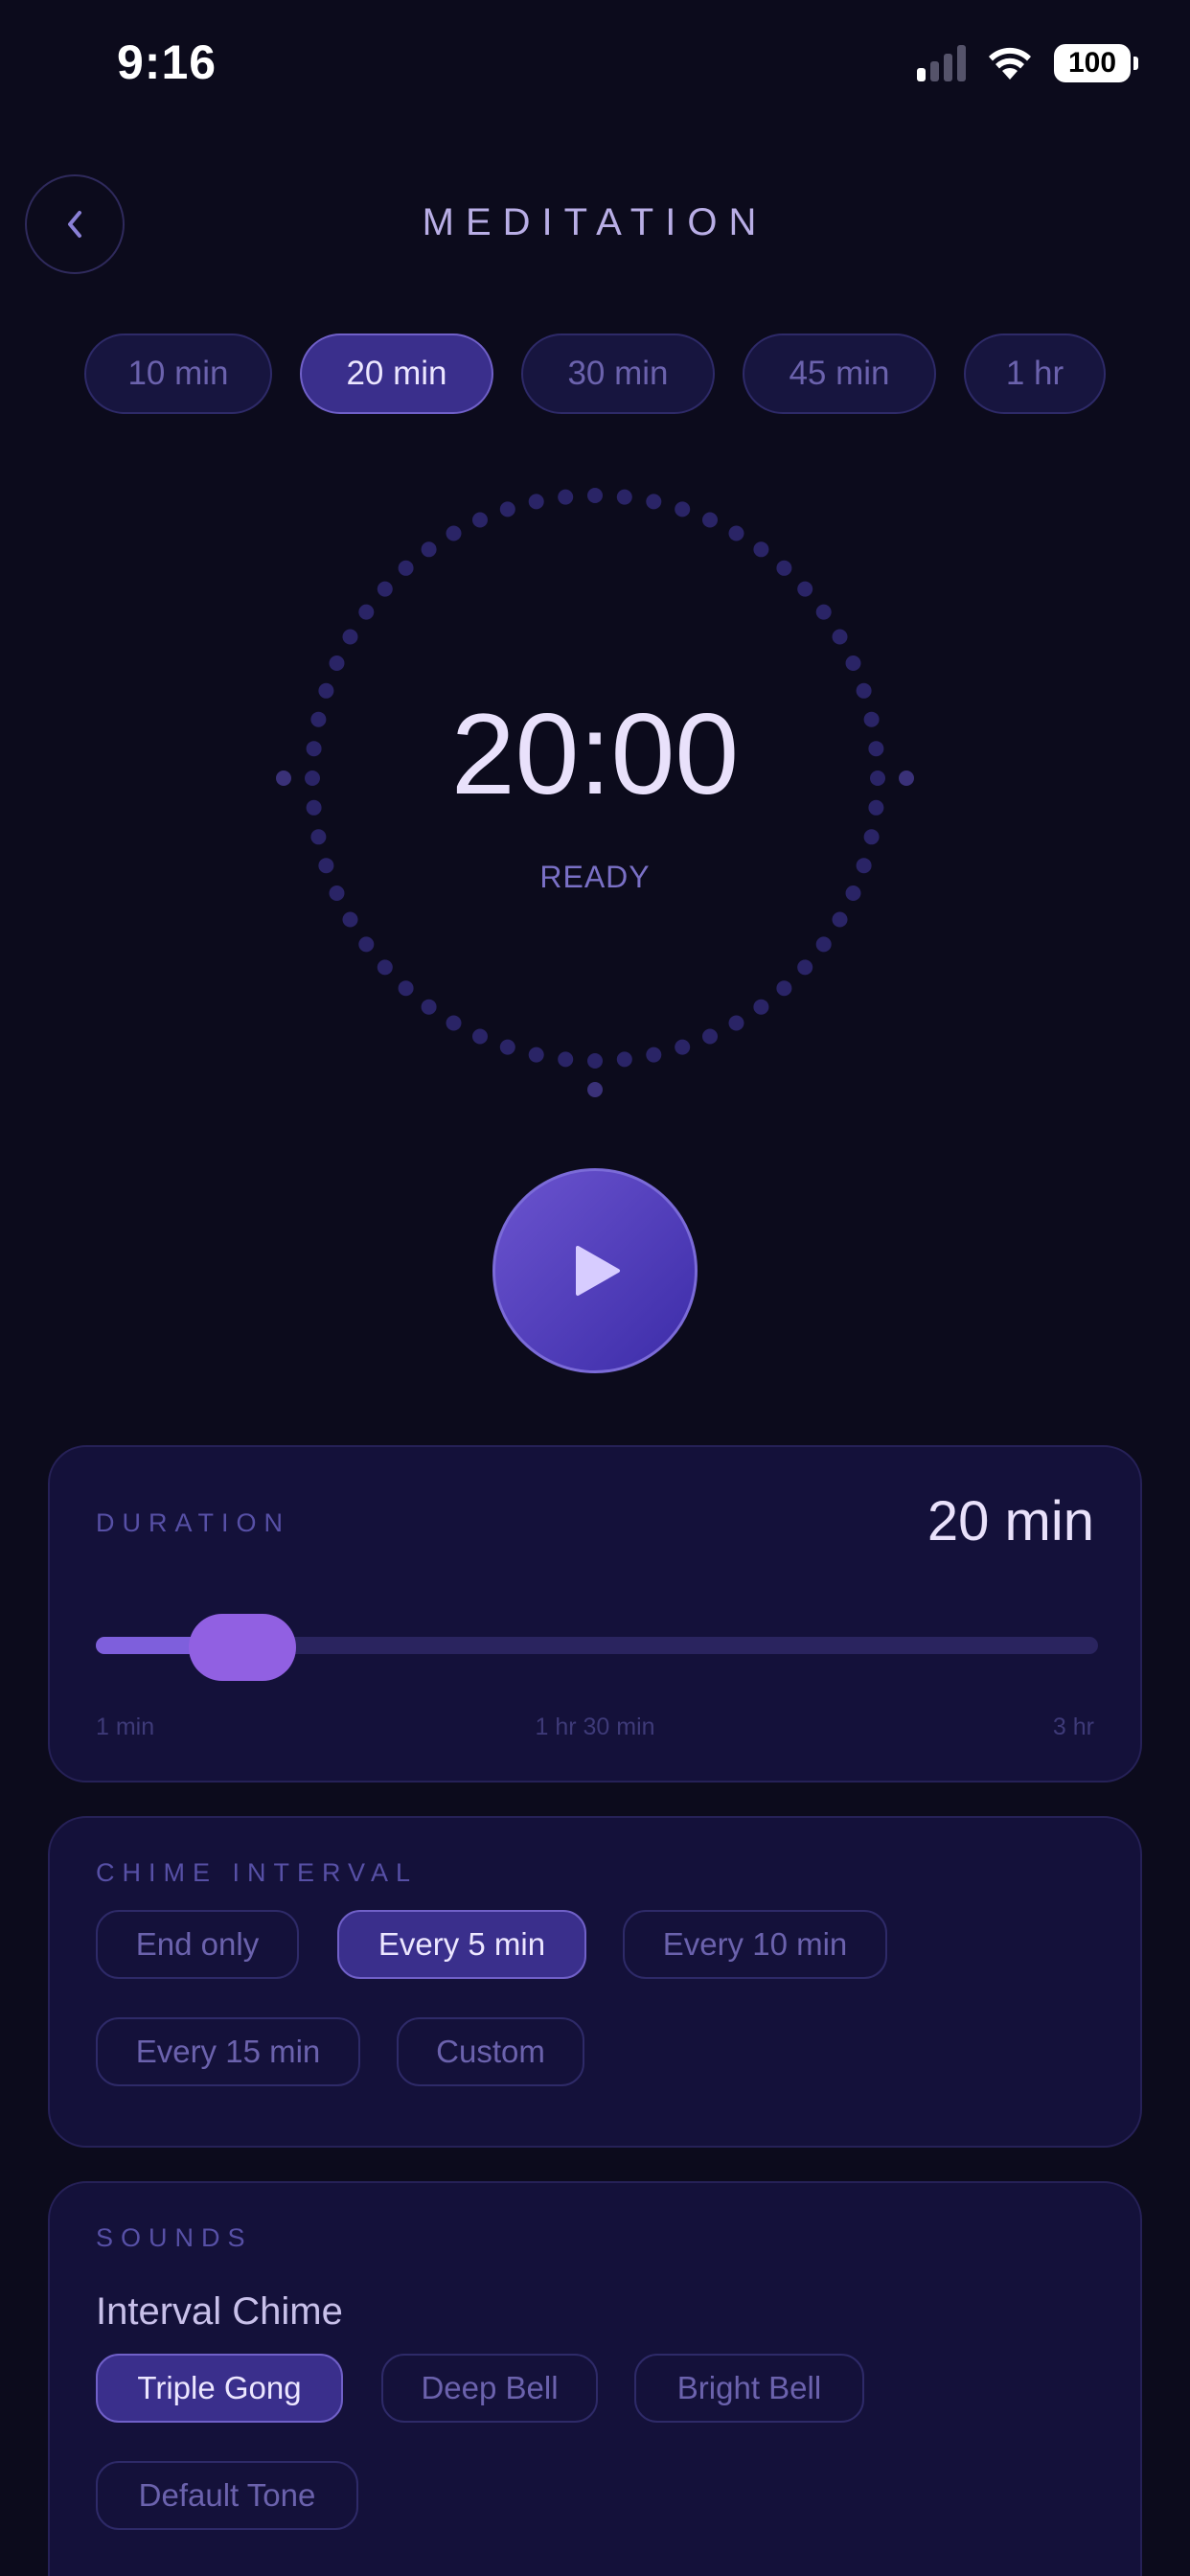 The width and height of the screenshot is (1190, 2576). What do you see at coordinates (461, 1944) in the screenshot?
I see `chime-option-every-5-min: Every 5 min` at bounding box center [461, 1944].